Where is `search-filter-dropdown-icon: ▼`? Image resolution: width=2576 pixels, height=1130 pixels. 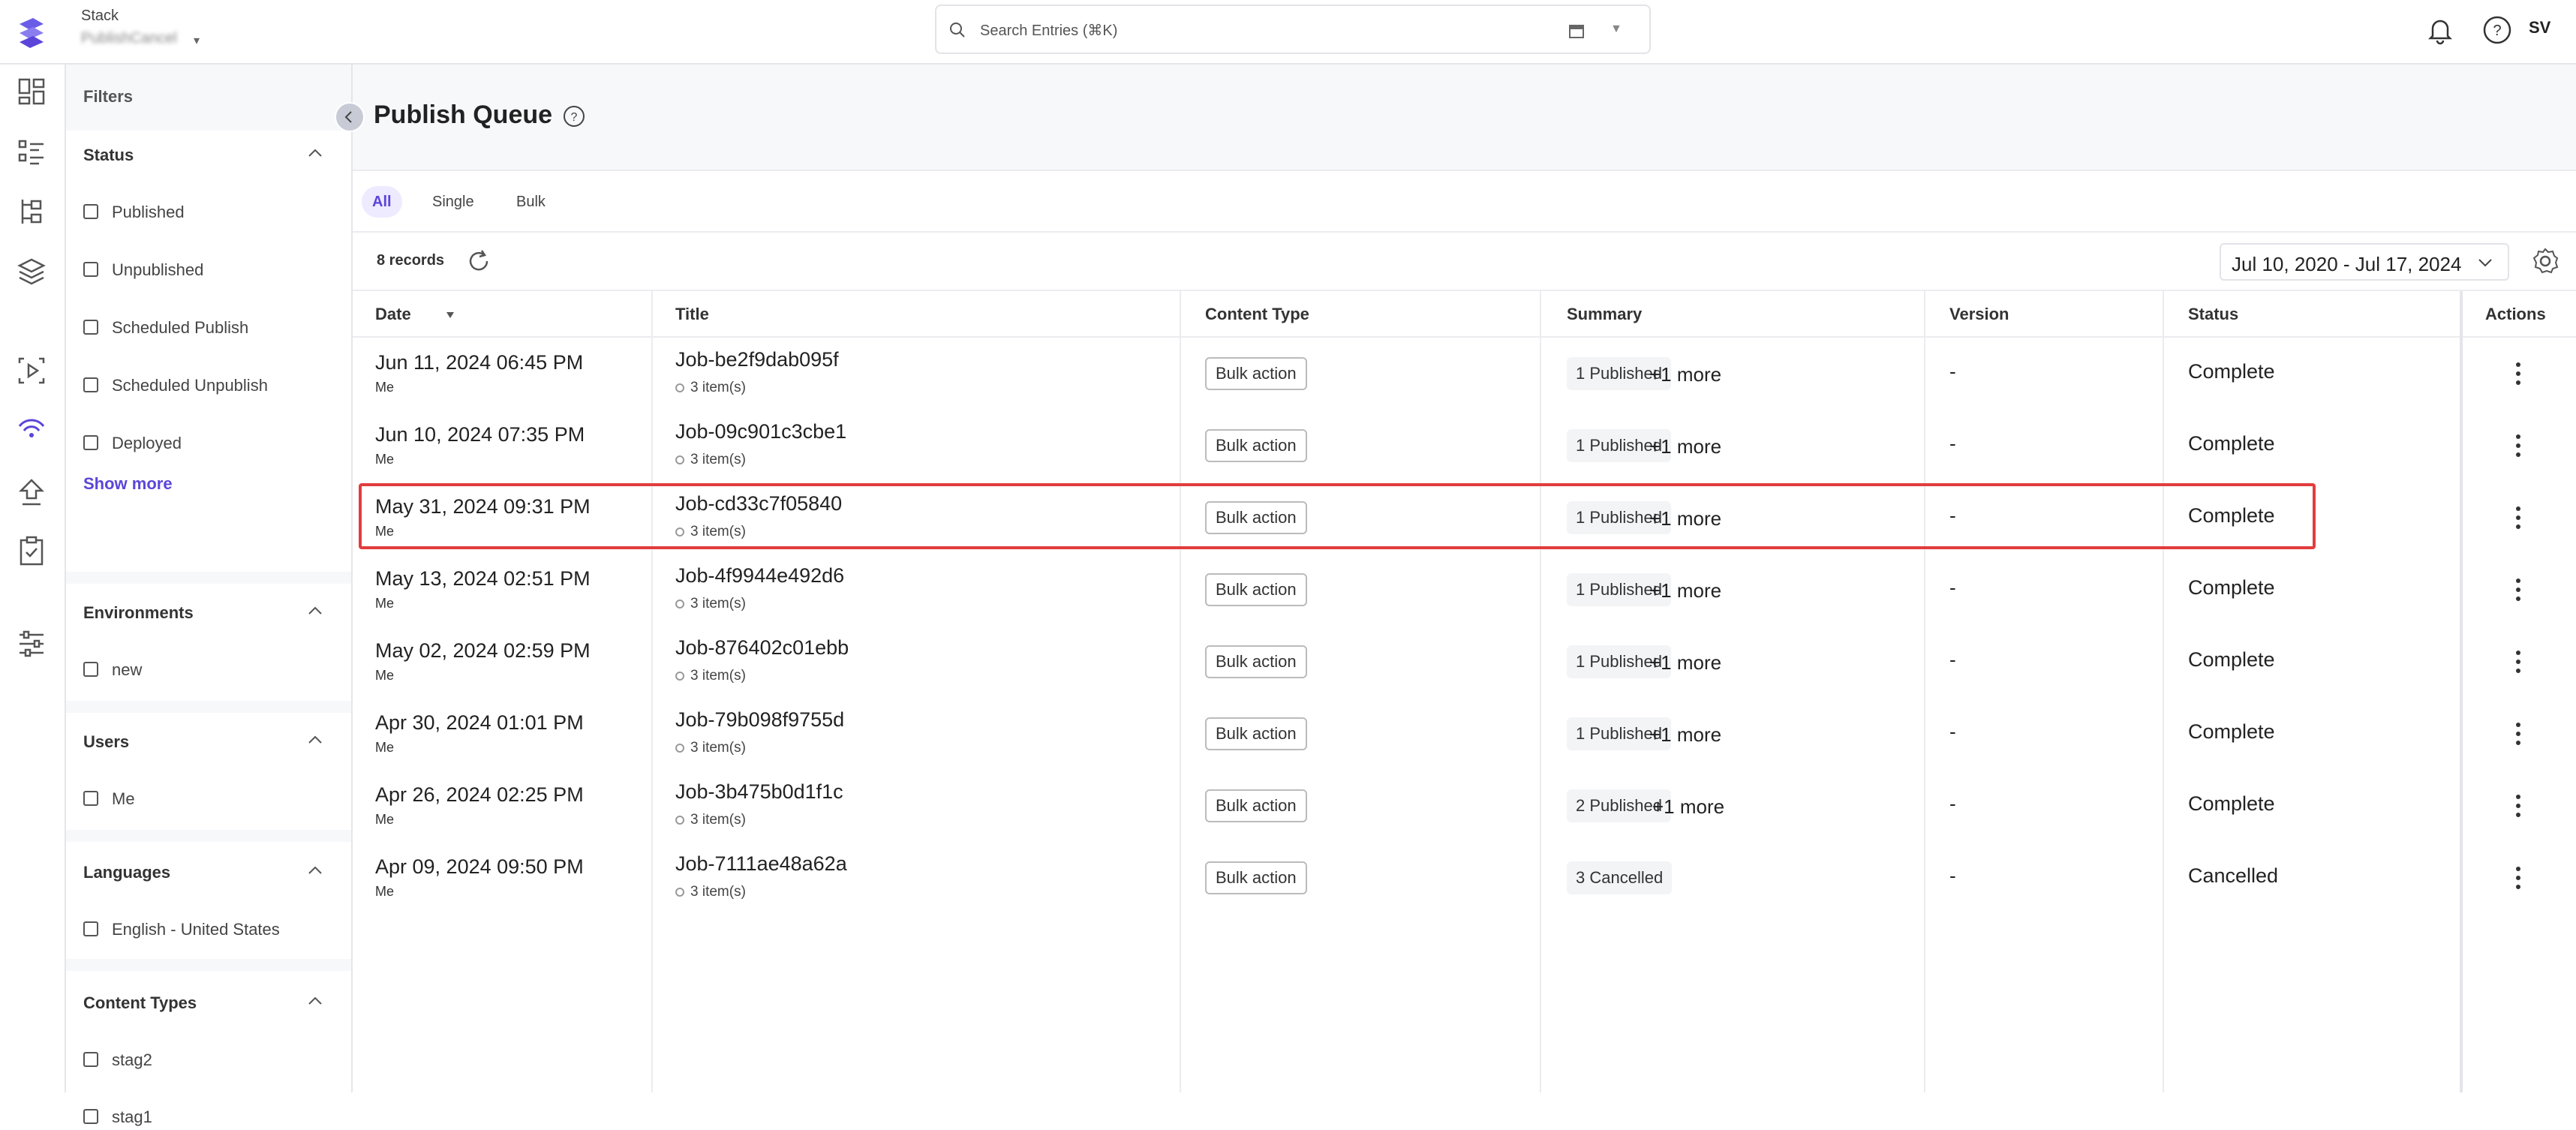 search-filter-dropdown-icon: ▼ is located at coordinates (1616, 29).